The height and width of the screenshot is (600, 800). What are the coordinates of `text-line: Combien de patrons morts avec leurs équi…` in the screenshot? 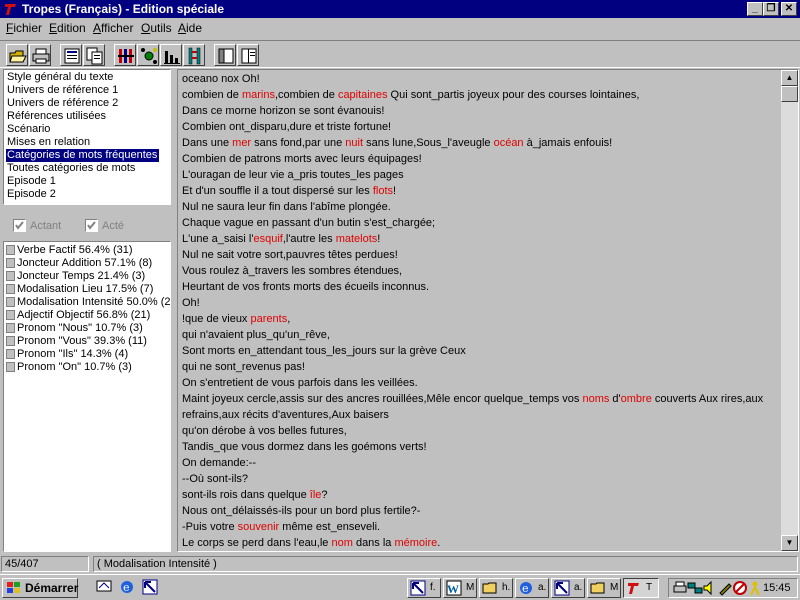 It's located at (302, 159).